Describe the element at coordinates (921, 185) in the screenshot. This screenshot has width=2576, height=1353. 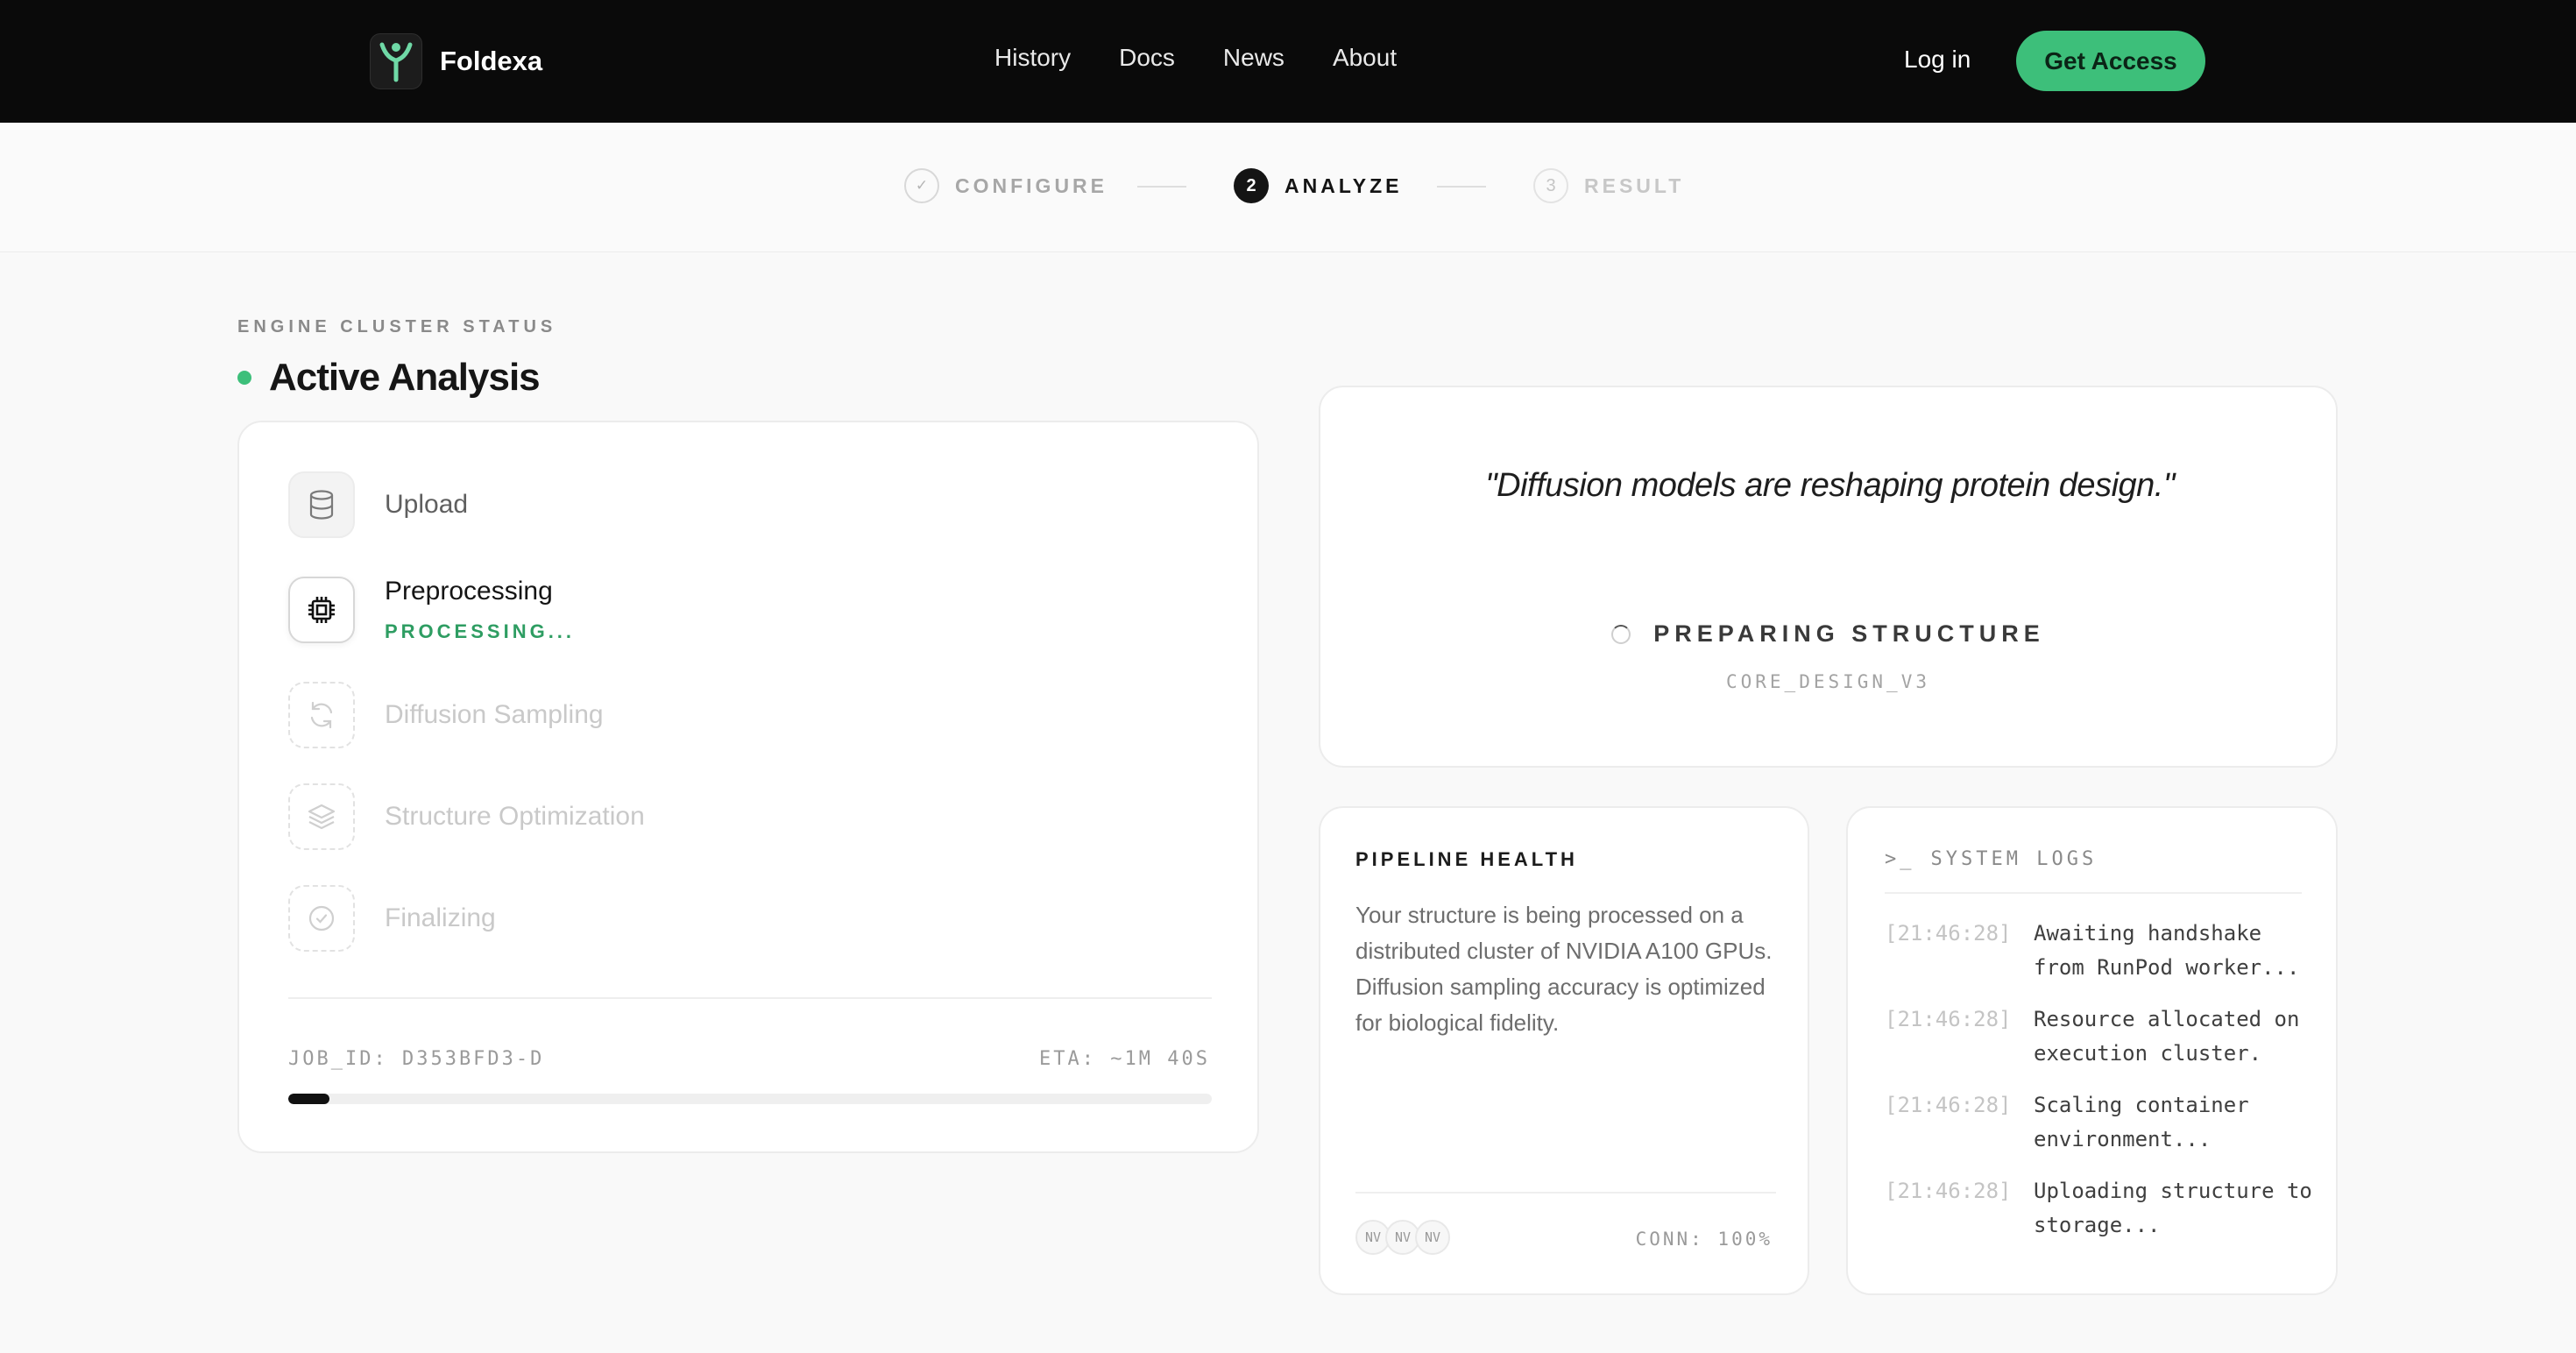
I see `step-configure-check-icon: ✓` at that location.